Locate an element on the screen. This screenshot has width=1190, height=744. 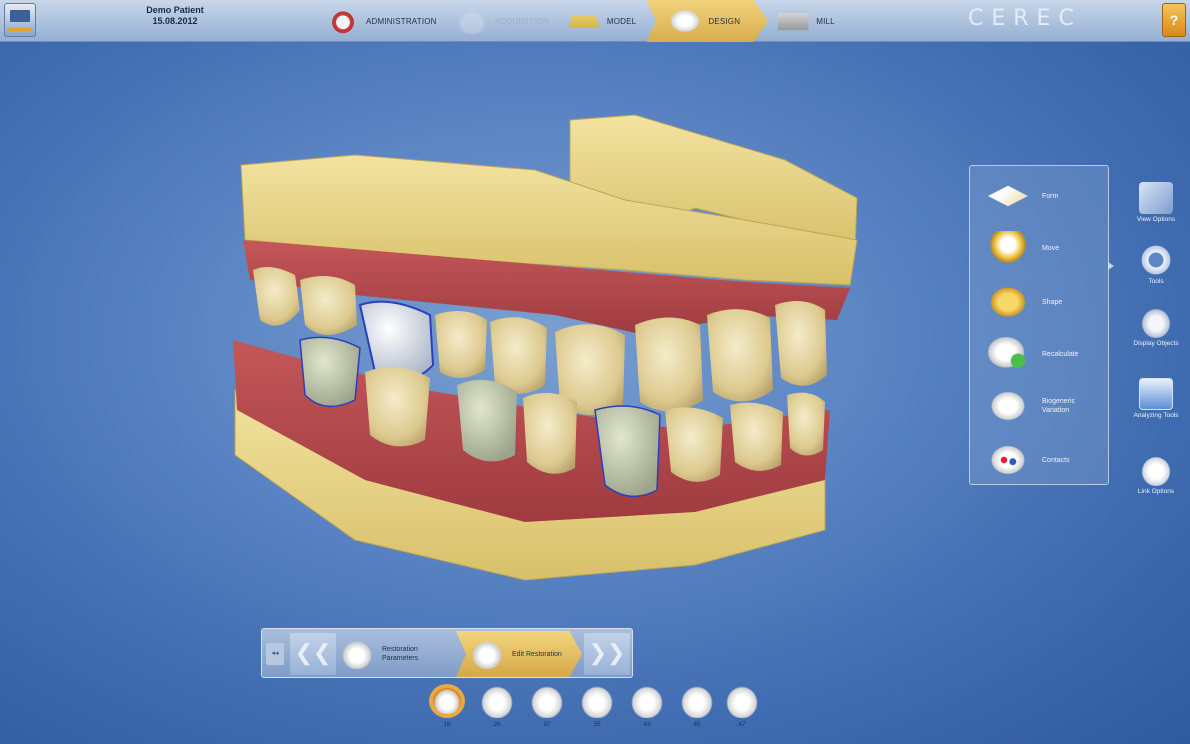
phase-label: Edit Restoration is located at coordinates (537, 654).